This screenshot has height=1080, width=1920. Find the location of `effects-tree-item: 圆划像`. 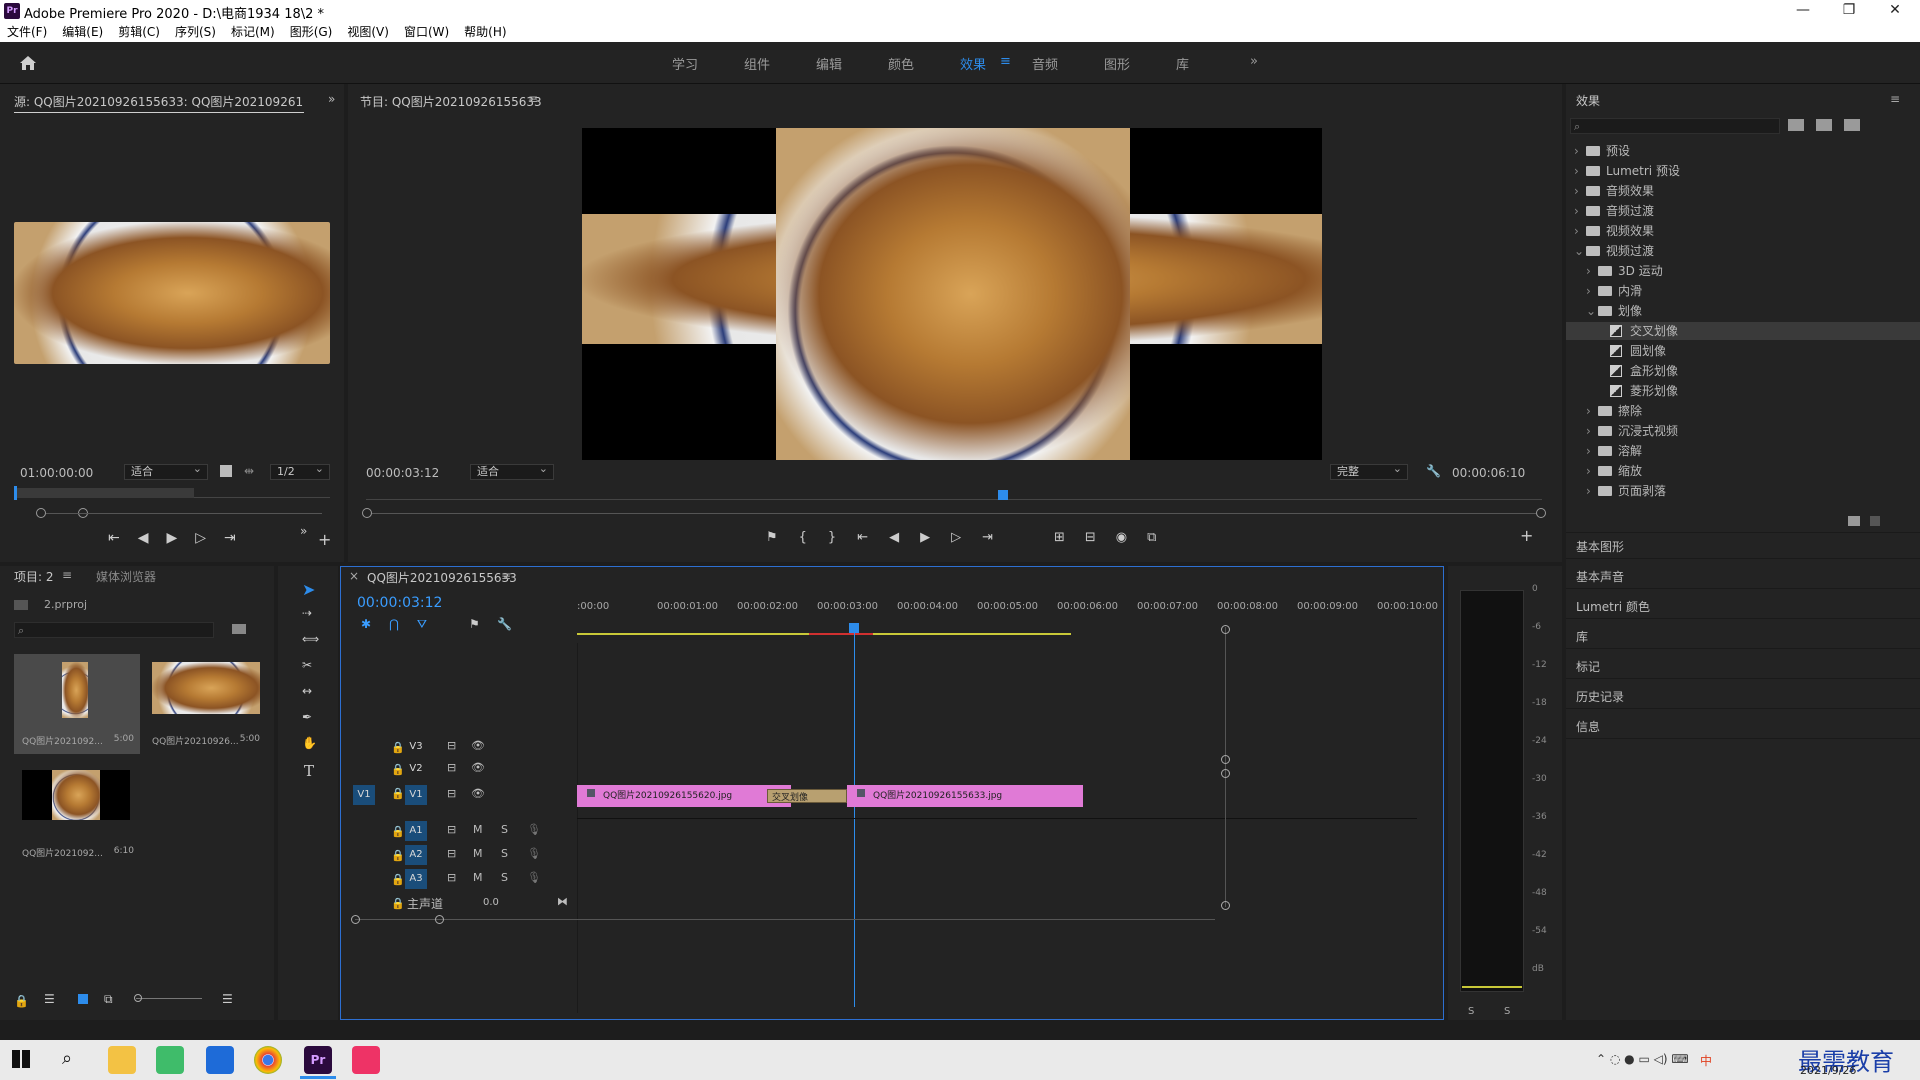

effects-tree-item: 圆划像 is located at coordinates (1743, 351).